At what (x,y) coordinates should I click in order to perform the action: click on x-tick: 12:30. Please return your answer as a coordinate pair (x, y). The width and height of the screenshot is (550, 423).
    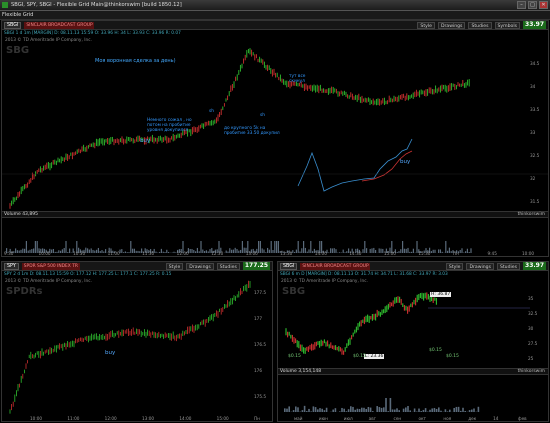
    Looking at the image, I should click on (217, 253).